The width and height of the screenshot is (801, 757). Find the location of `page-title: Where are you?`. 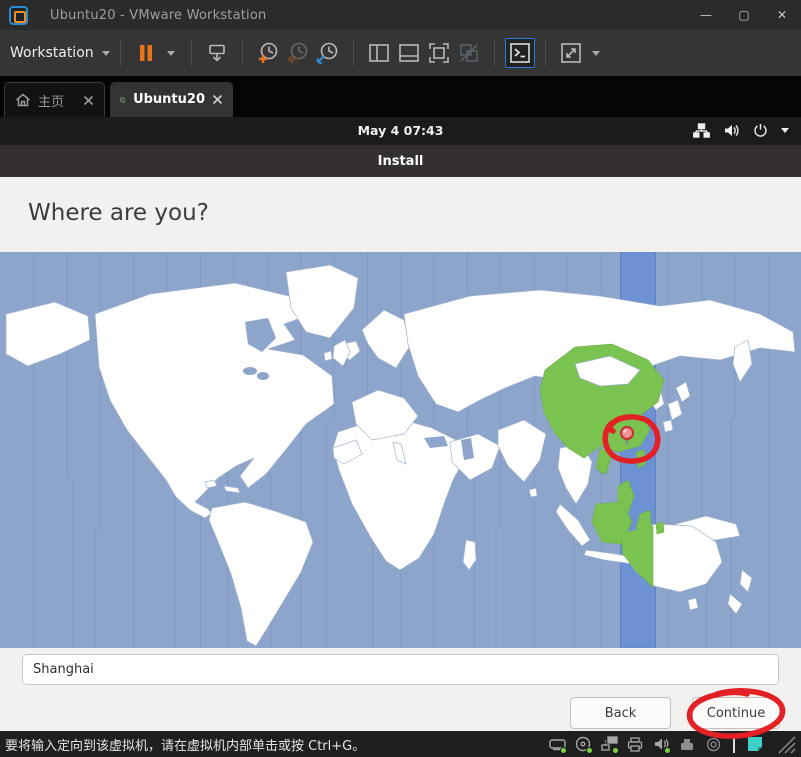

page-title: Where are you? is located at coordinates (118, 213).